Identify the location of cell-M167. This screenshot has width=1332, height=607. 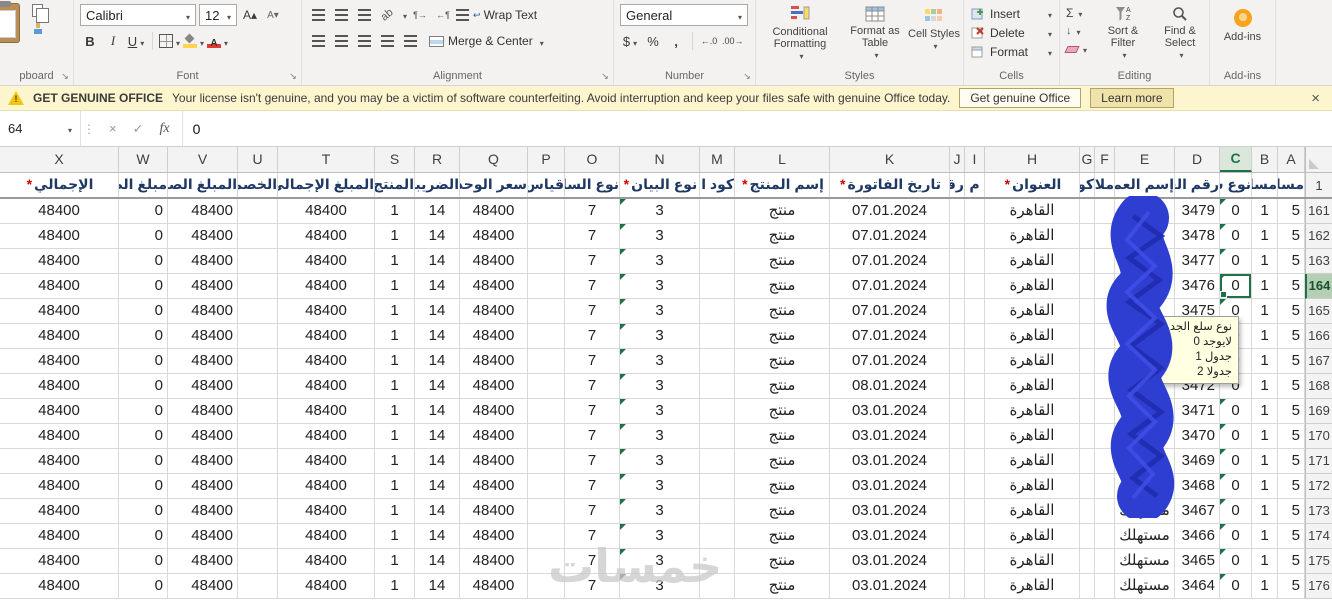
(717, 361).